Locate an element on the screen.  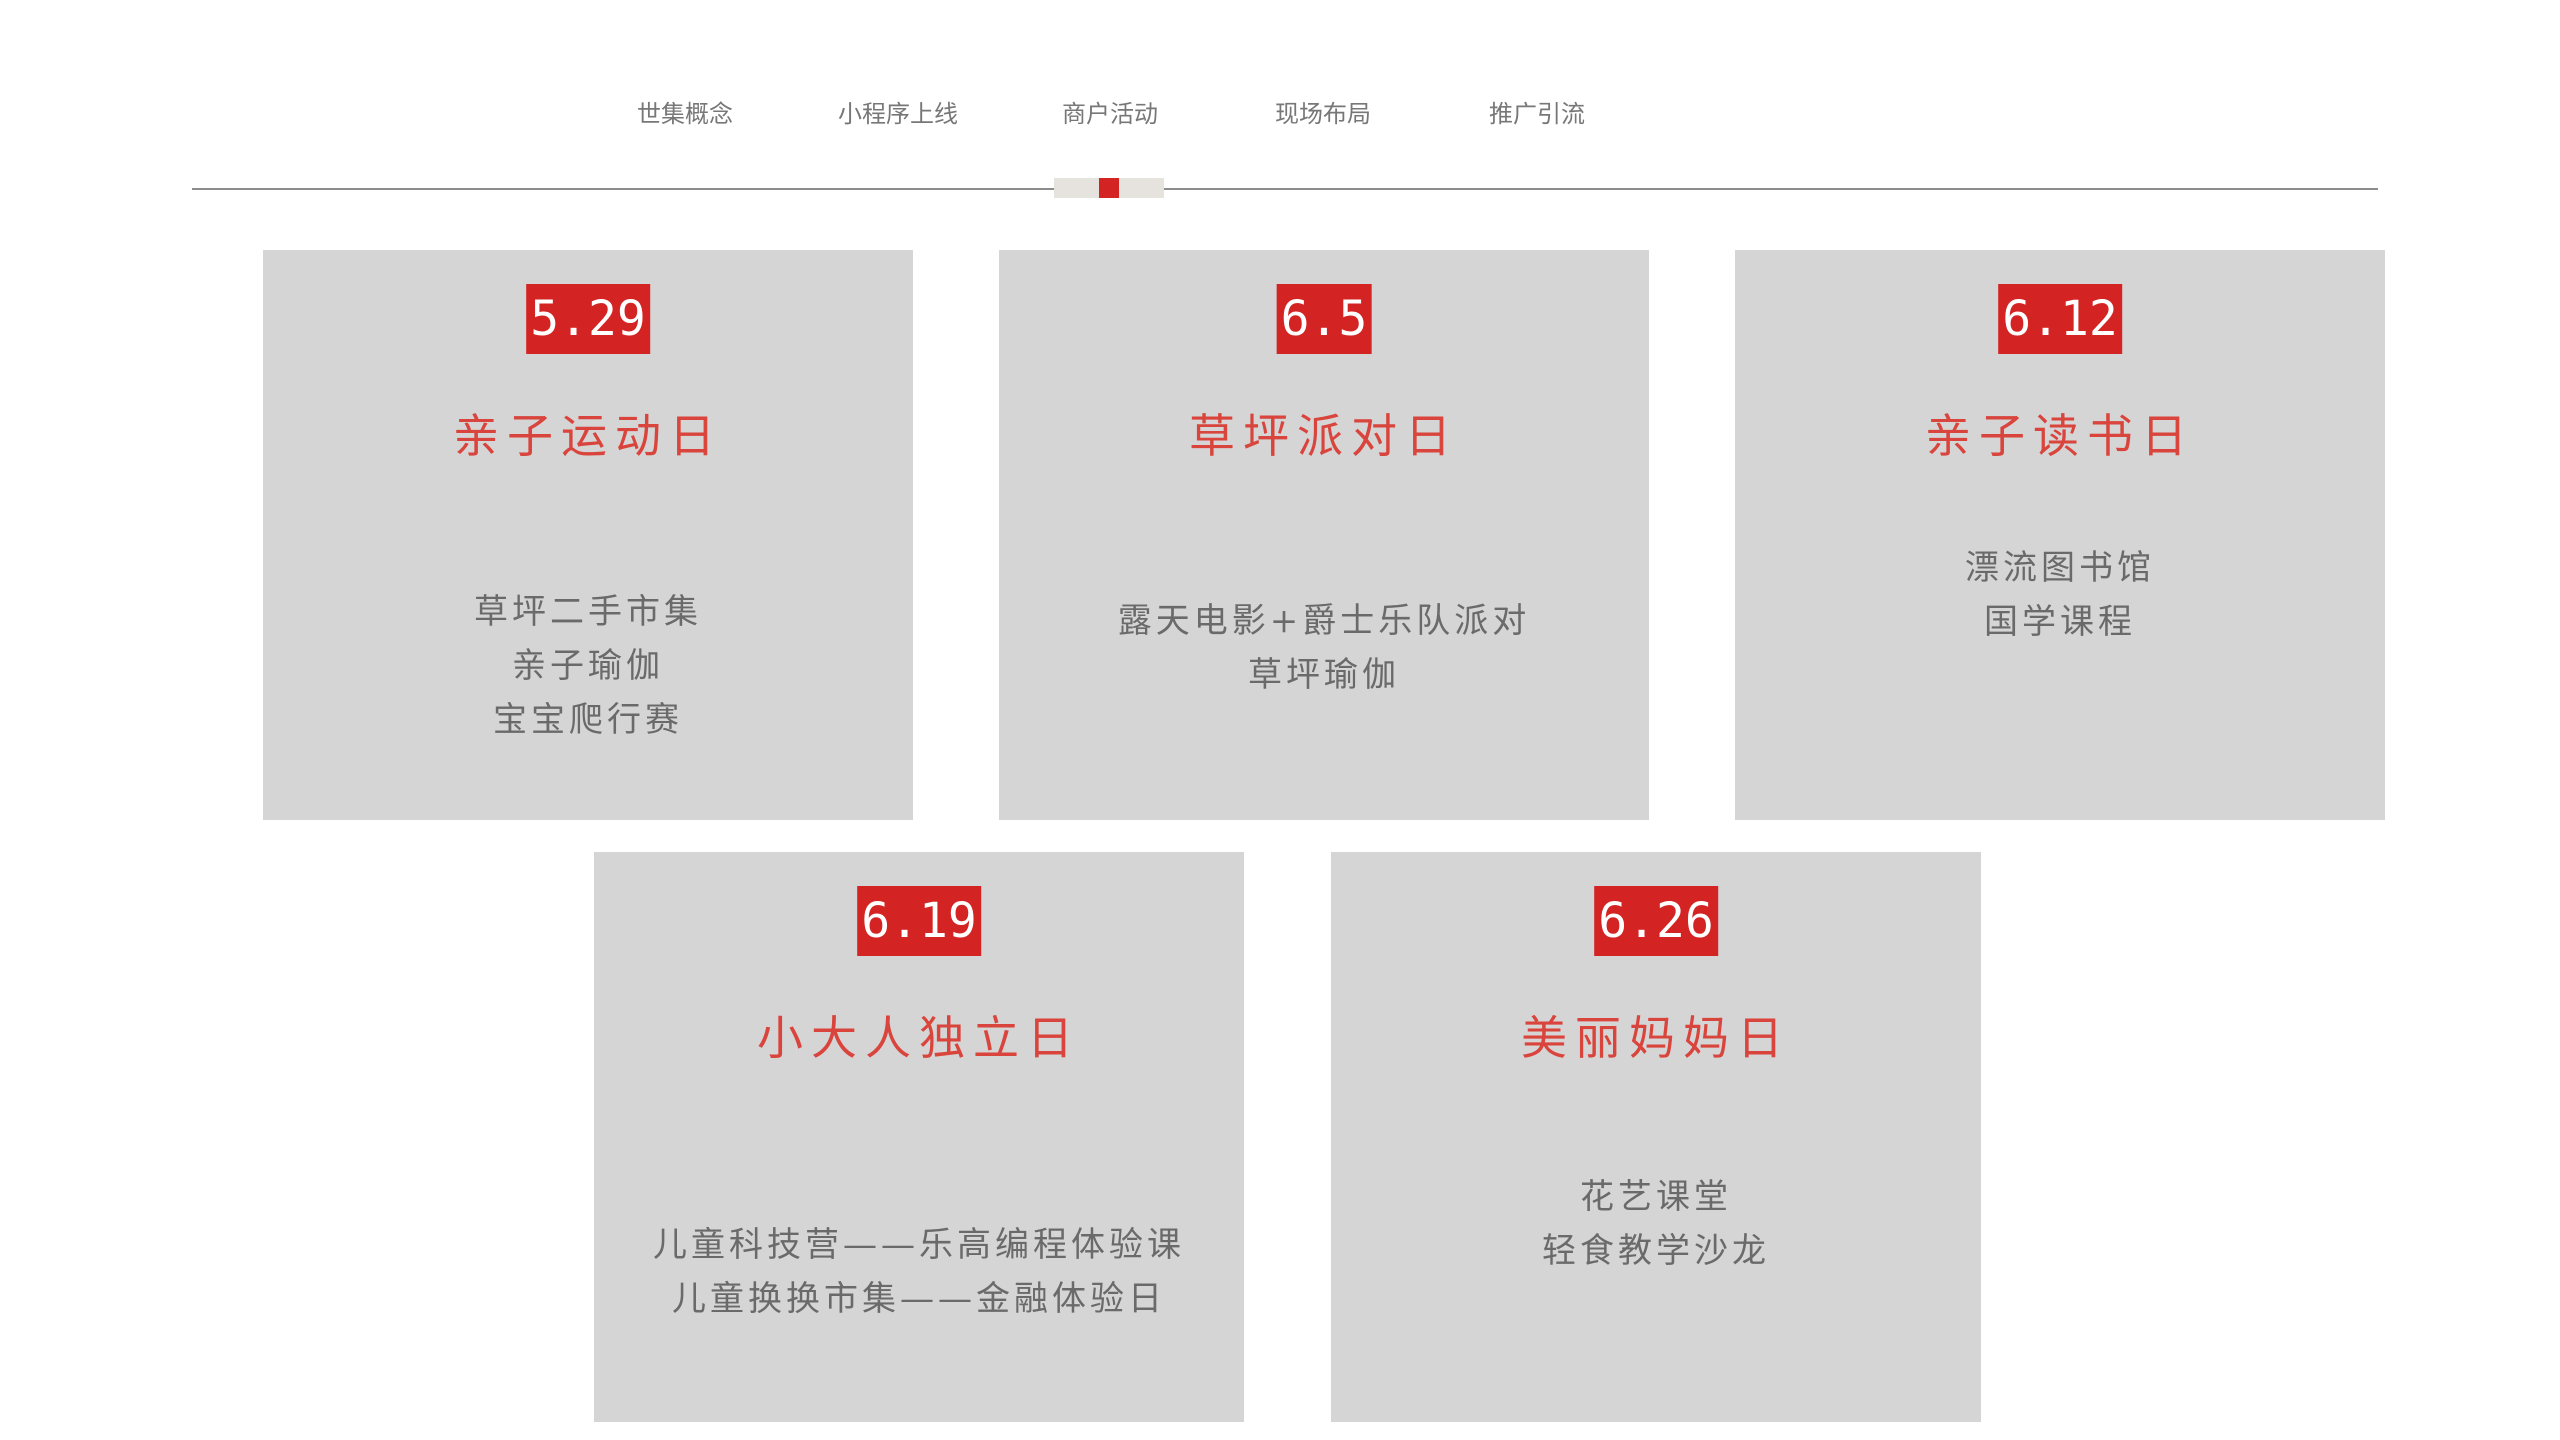
activity-card-6-26: 6.26 美丽妈妈日 花艺课堂 轻食教学沙龙 is located at coordinates (1656, 1137).